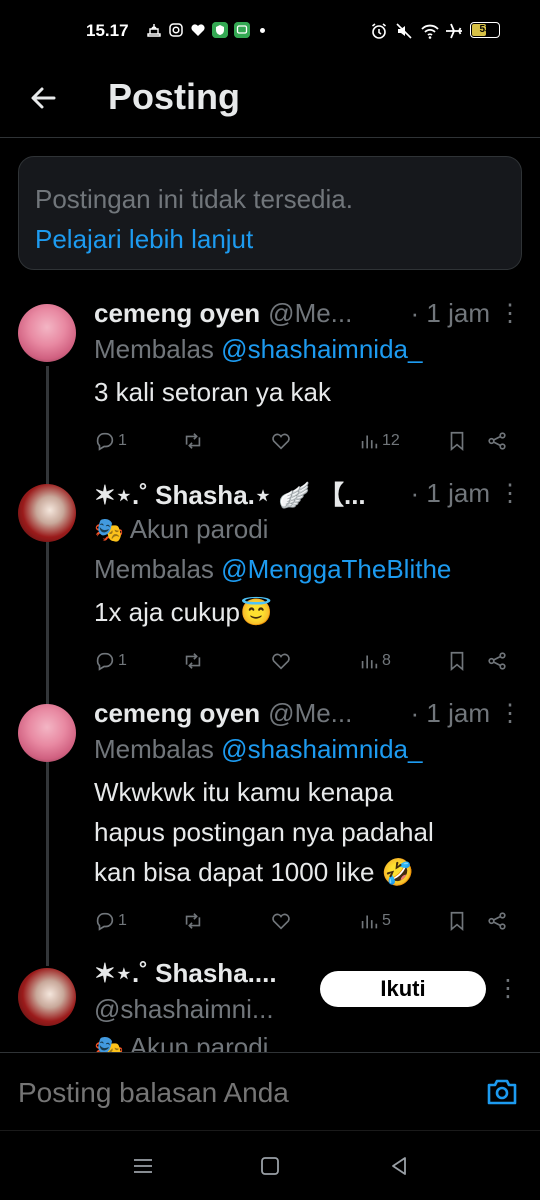 The width and height of the screenshot is (540, 1200). I want to click on home-button, so click(270, 1166).